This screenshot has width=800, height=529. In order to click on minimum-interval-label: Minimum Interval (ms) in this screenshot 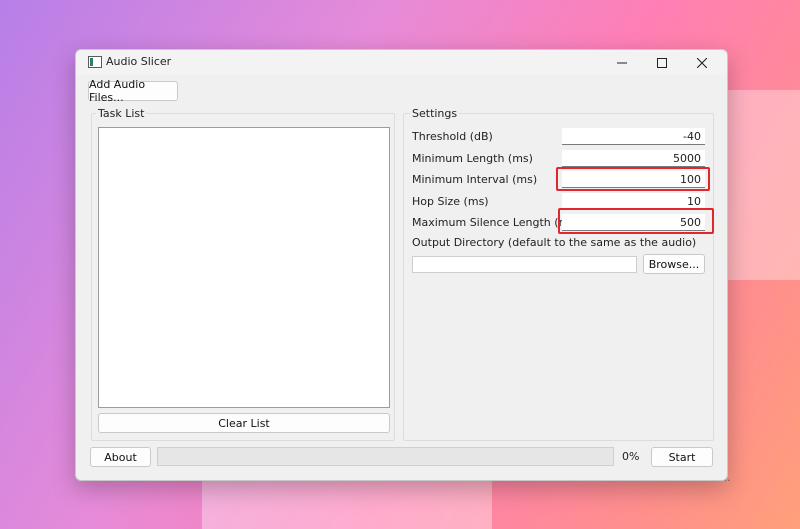, I will do `click(475, 179)`.